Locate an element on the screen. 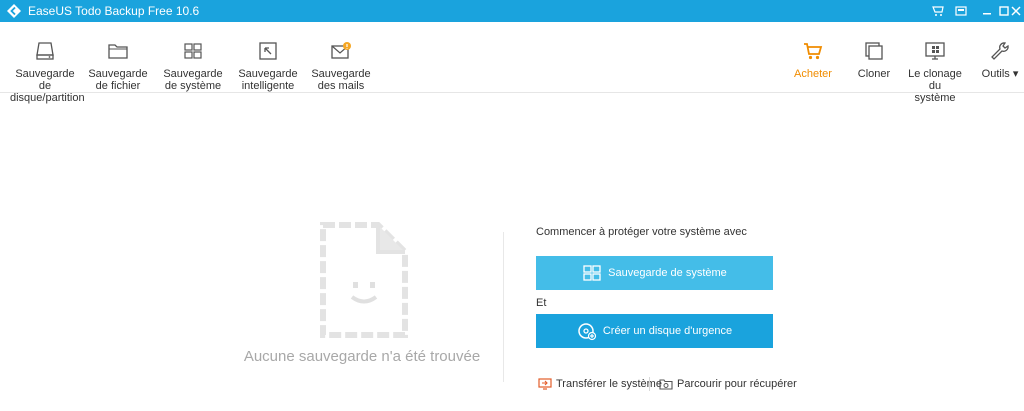  tool-label: de fichier is located at coordinates (118, 86).